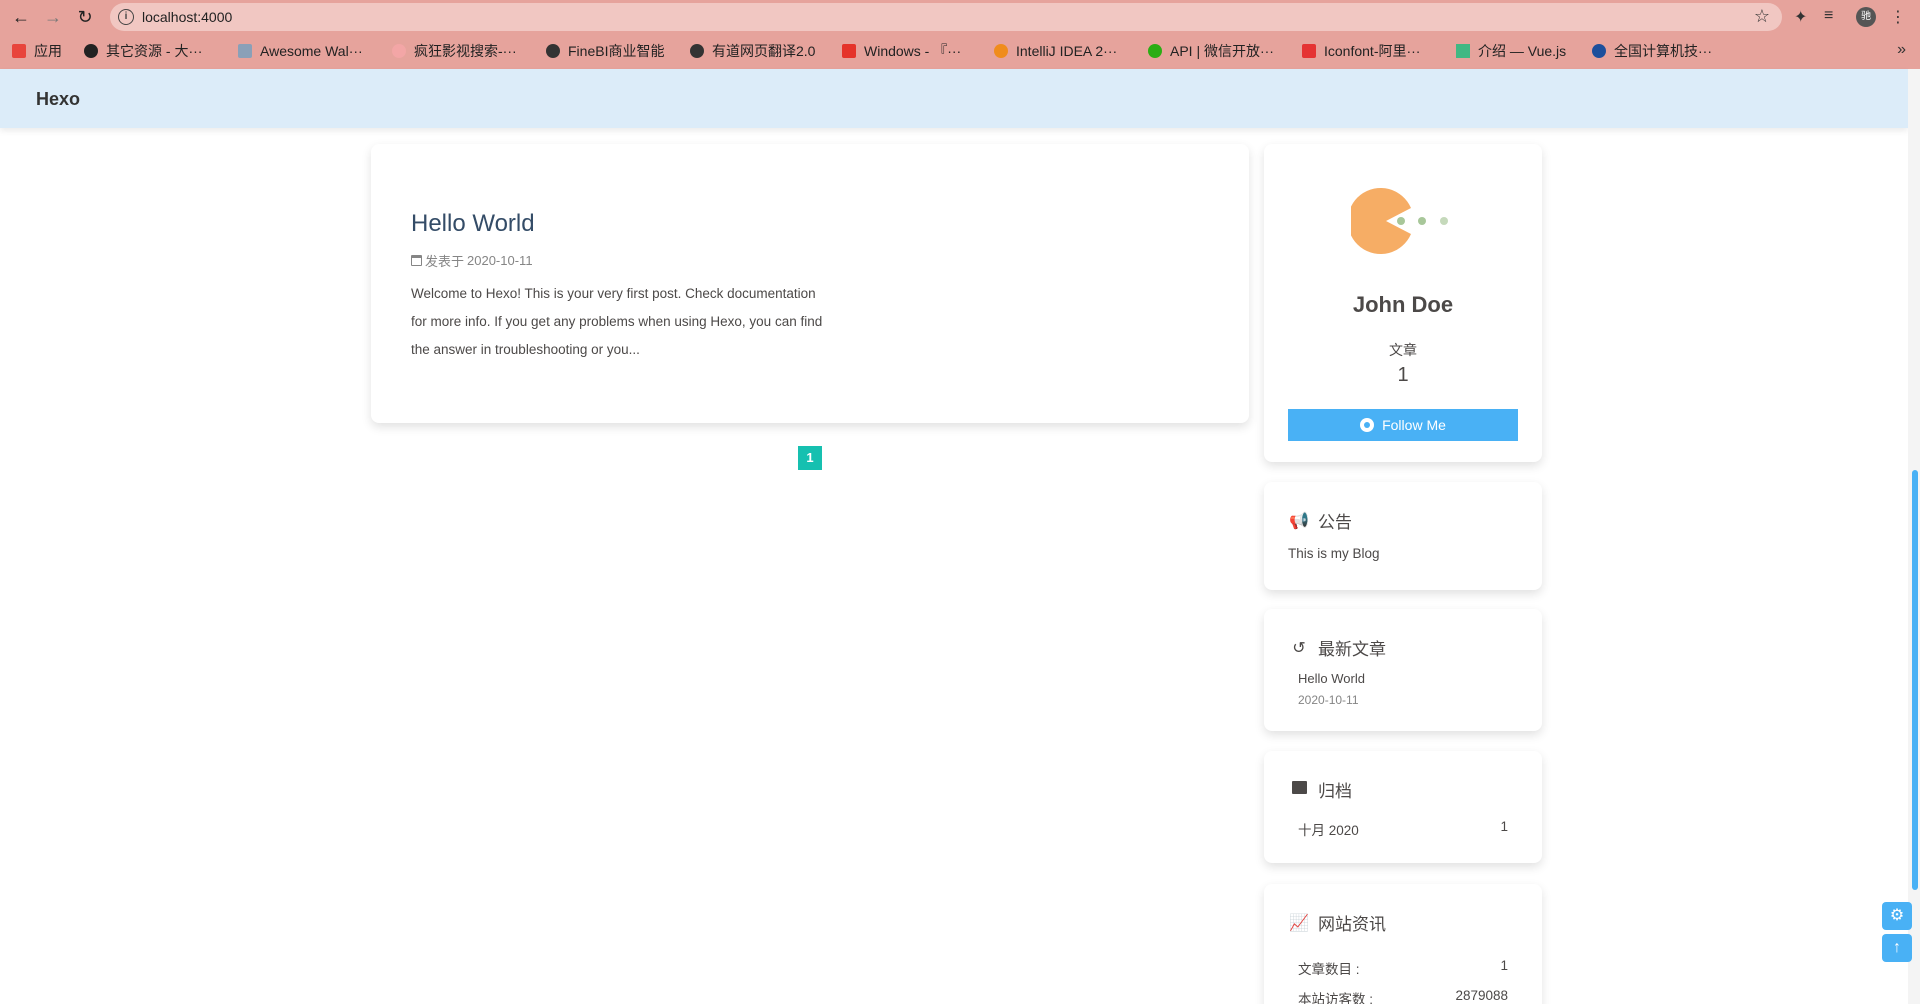  I want to click on follow-me-button: Follow Me, so click(1403, 425).